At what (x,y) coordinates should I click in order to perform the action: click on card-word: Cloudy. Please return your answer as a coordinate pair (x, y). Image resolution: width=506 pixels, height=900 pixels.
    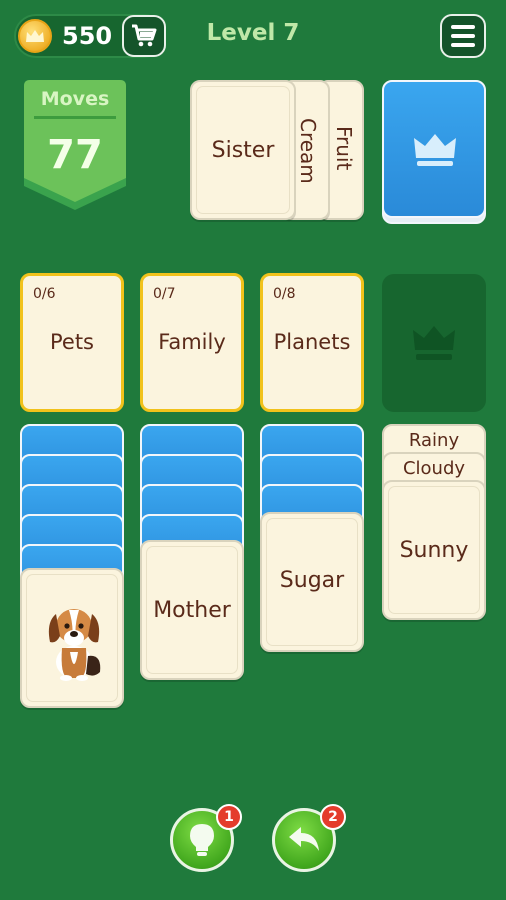
    Looking at the image, I should click on (434, 468).